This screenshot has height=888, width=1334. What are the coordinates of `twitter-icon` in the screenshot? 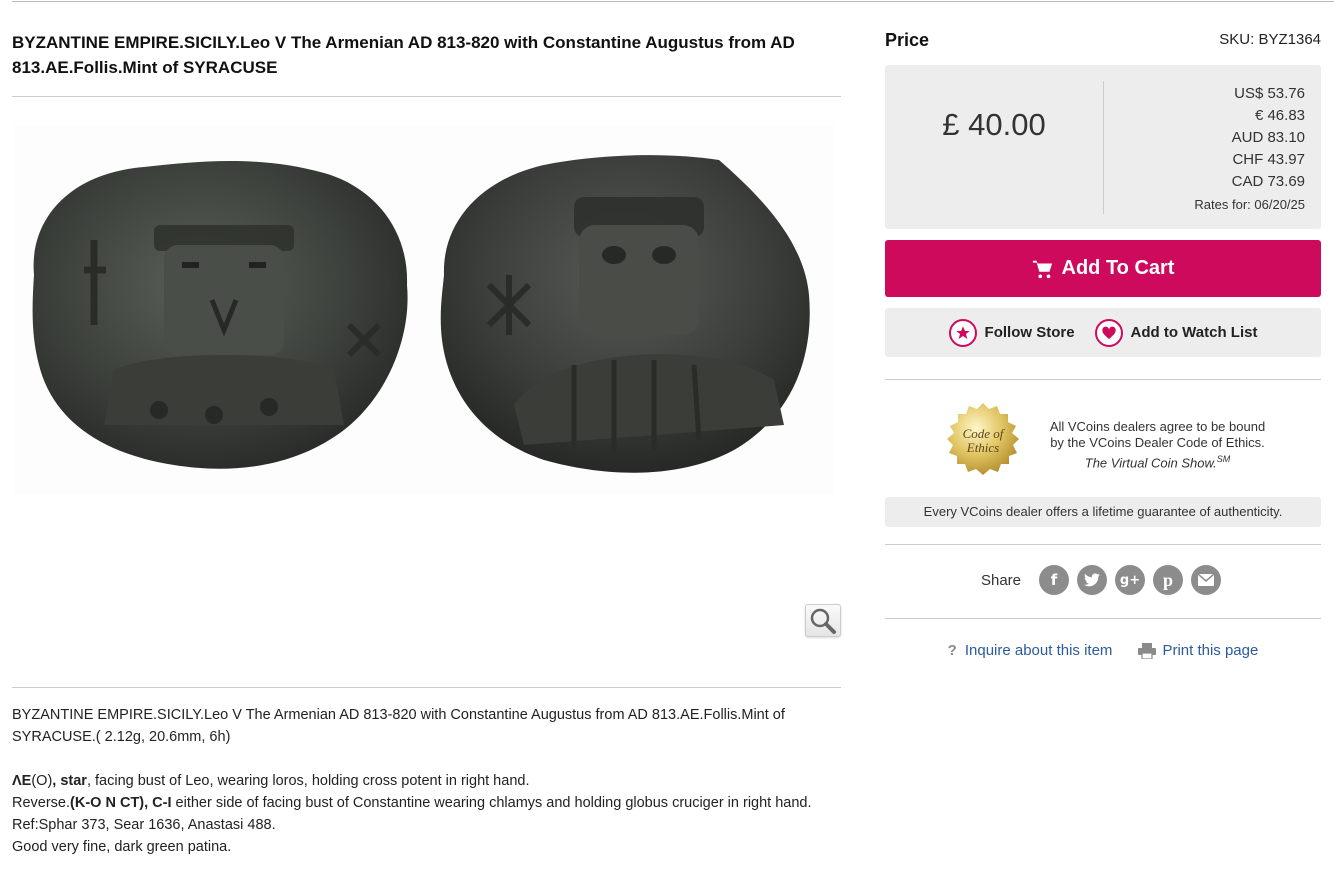 It's located at (1092, 580).